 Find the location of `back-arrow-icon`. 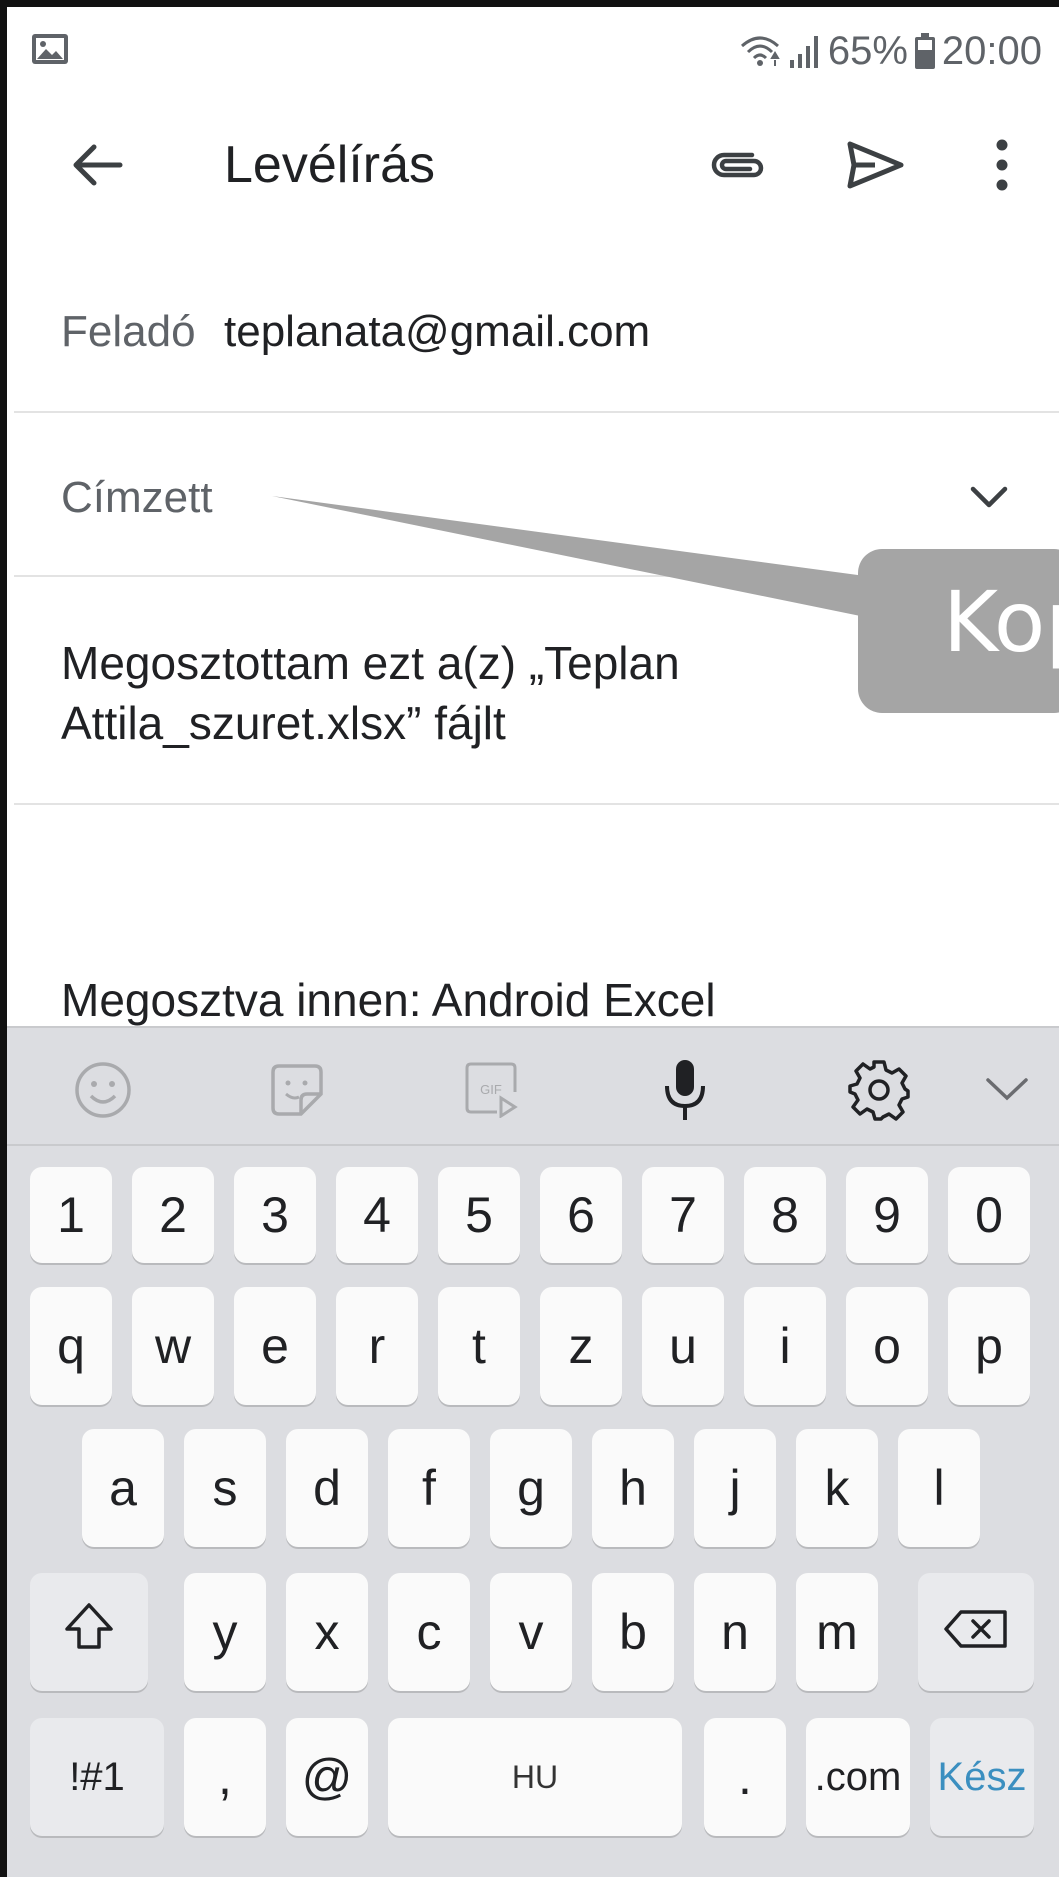

back-arrow-icon is located at coordinates (97, 167).